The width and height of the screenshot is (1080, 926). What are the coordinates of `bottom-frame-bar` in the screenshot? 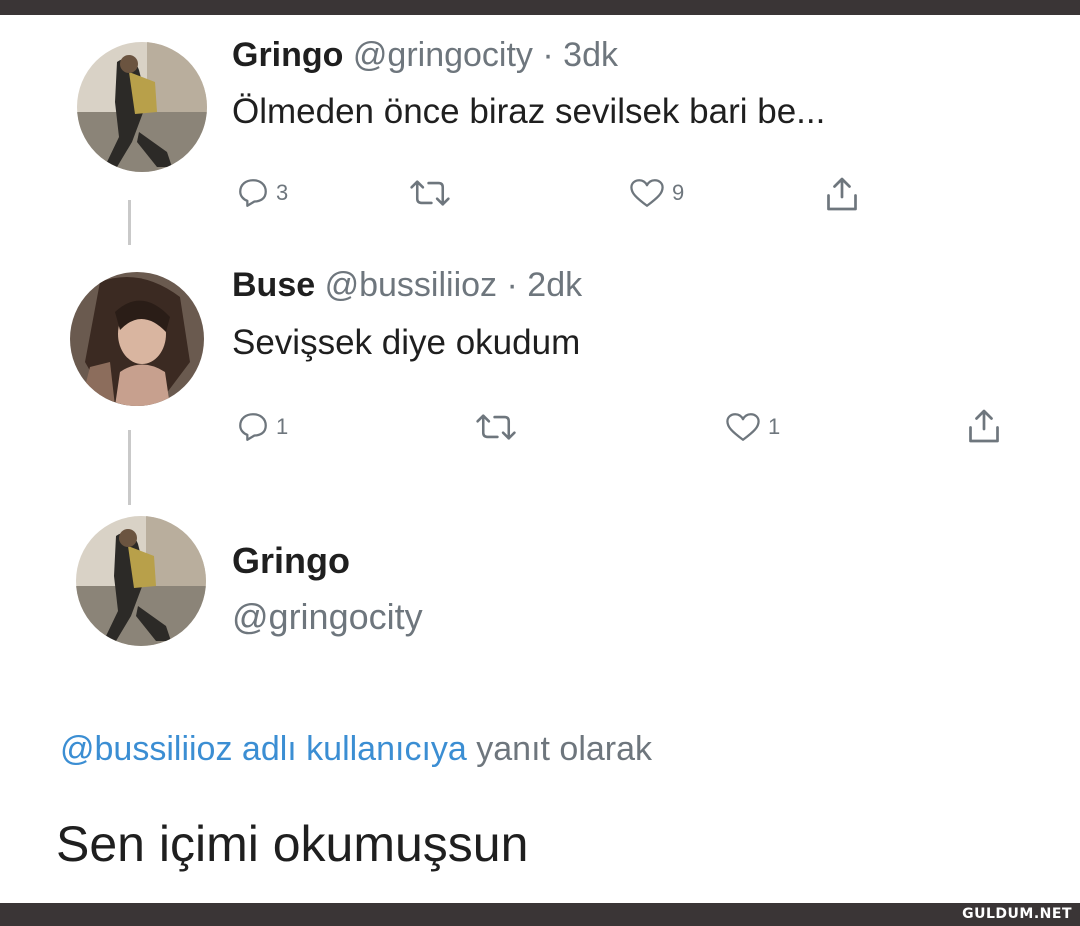 It's located at (540, 914).